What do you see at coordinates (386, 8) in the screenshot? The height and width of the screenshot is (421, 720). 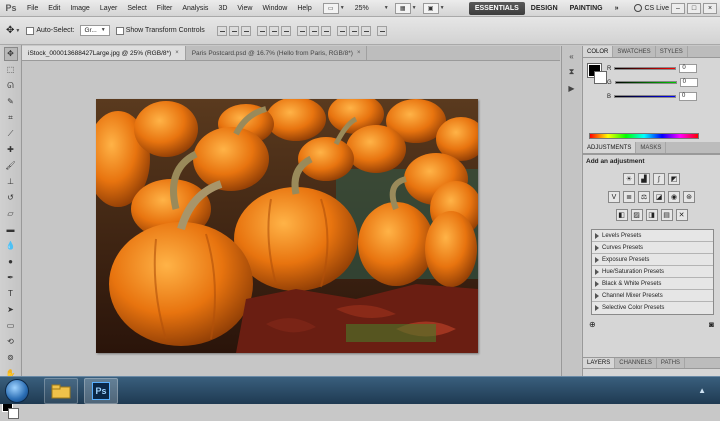 I see `zoom-dropdown-icon: ▼` at bounding box center [386, 8].